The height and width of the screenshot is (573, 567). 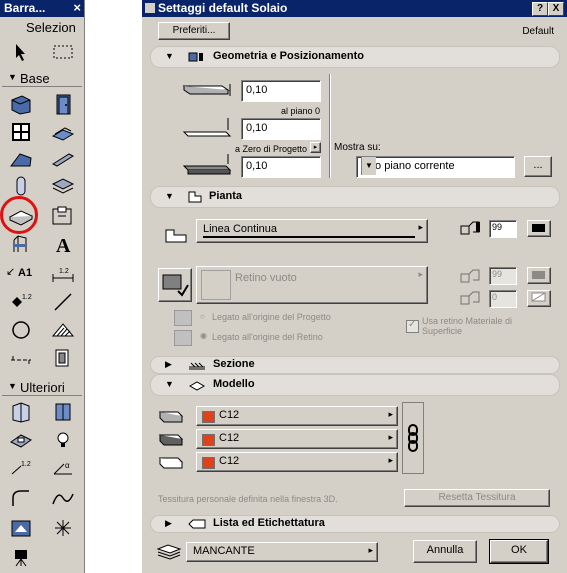 I want to click on section-header-geometry: ▼ Geometria e Posizionamento, so click(x=355, y=57).